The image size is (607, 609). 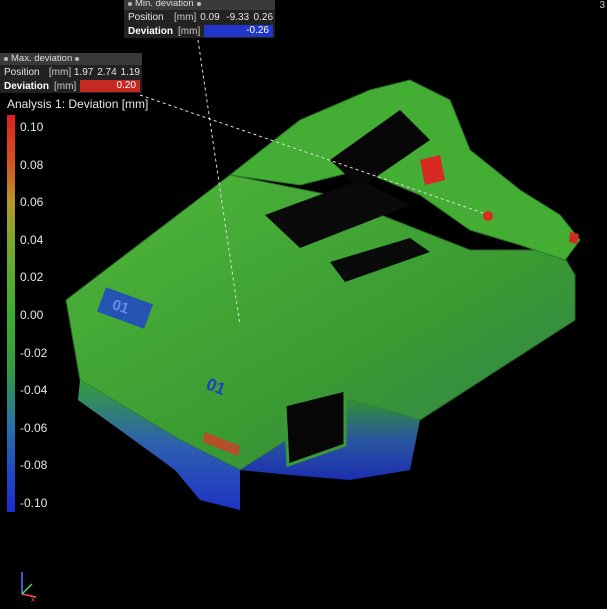 I want to click on position-x: 1.97, so click(x=83, y=72).